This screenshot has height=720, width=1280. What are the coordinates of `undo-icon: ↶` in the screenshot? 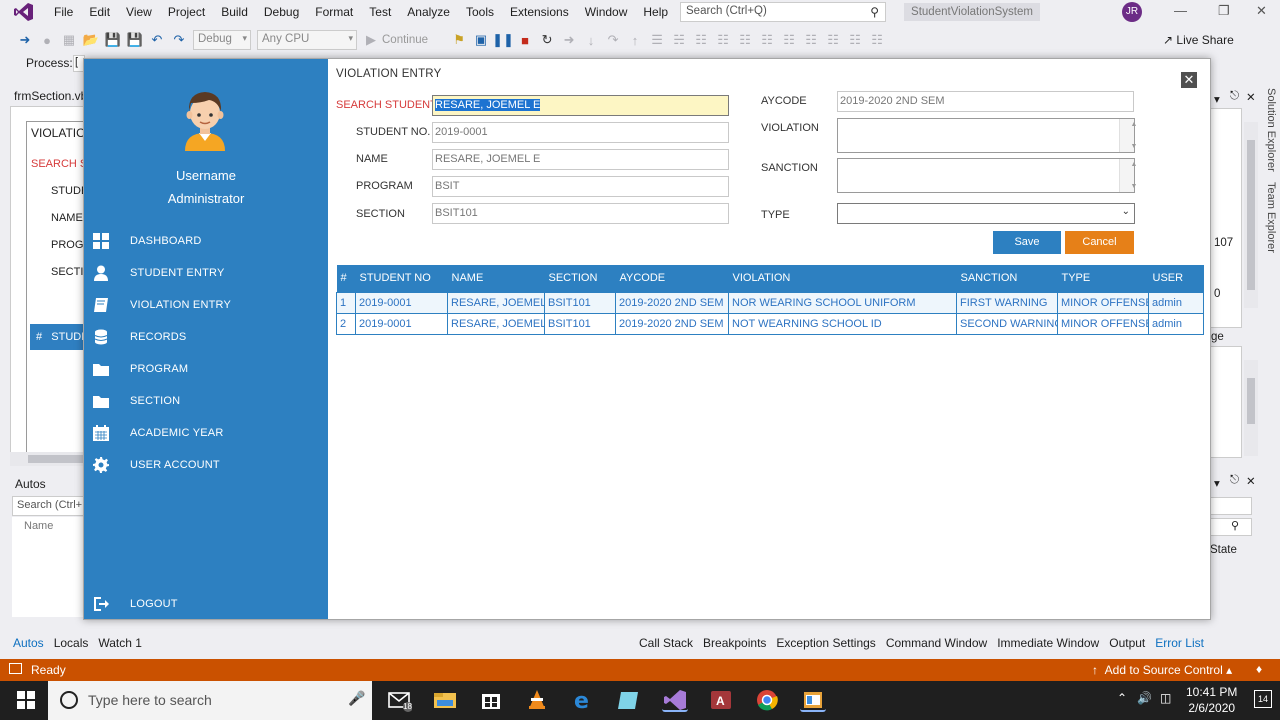 It's located at (157, 40).